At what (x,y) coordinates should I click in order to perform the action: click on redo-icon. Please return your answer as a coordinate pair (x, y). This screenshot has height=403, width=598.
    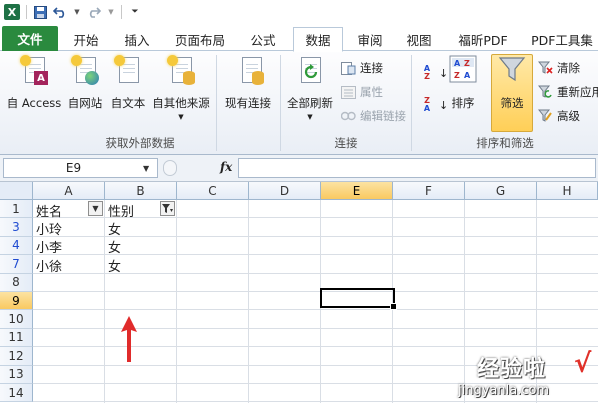
    Looking at the image, I should click on (94, 12).